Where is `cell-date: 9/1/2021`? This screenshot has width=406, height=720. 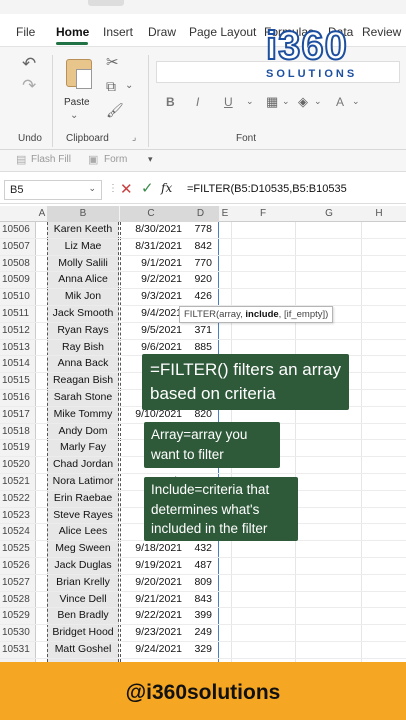 cell-date: 9/1/2021 is located at coordinates (152, 263).